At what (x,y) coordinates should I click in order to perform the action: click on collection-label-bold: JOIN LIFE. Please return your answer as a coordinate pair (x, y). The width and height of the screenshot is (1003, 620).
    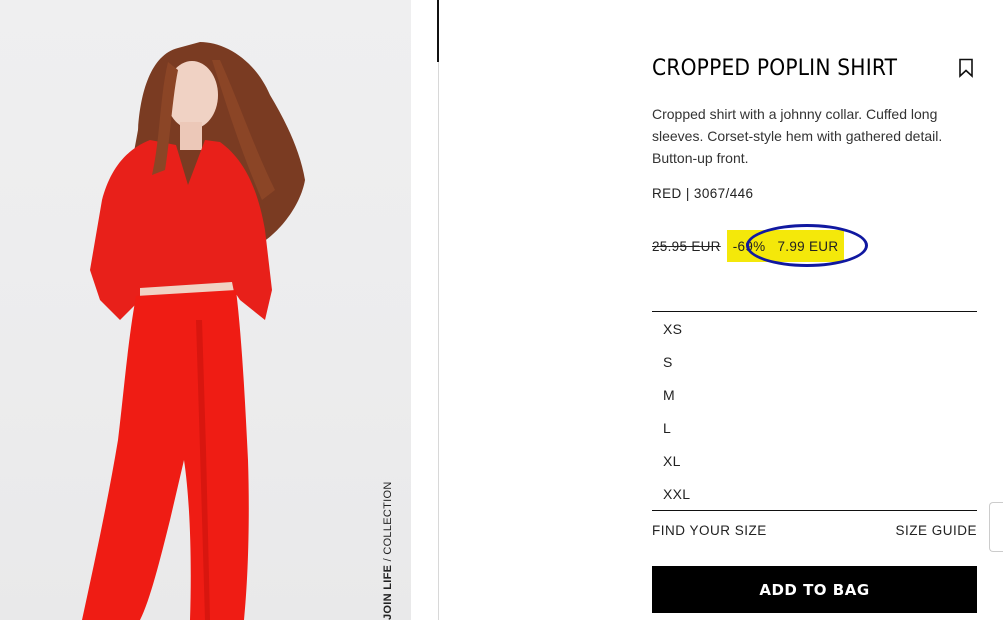
    Looking at the image, I should click on (388, 592).